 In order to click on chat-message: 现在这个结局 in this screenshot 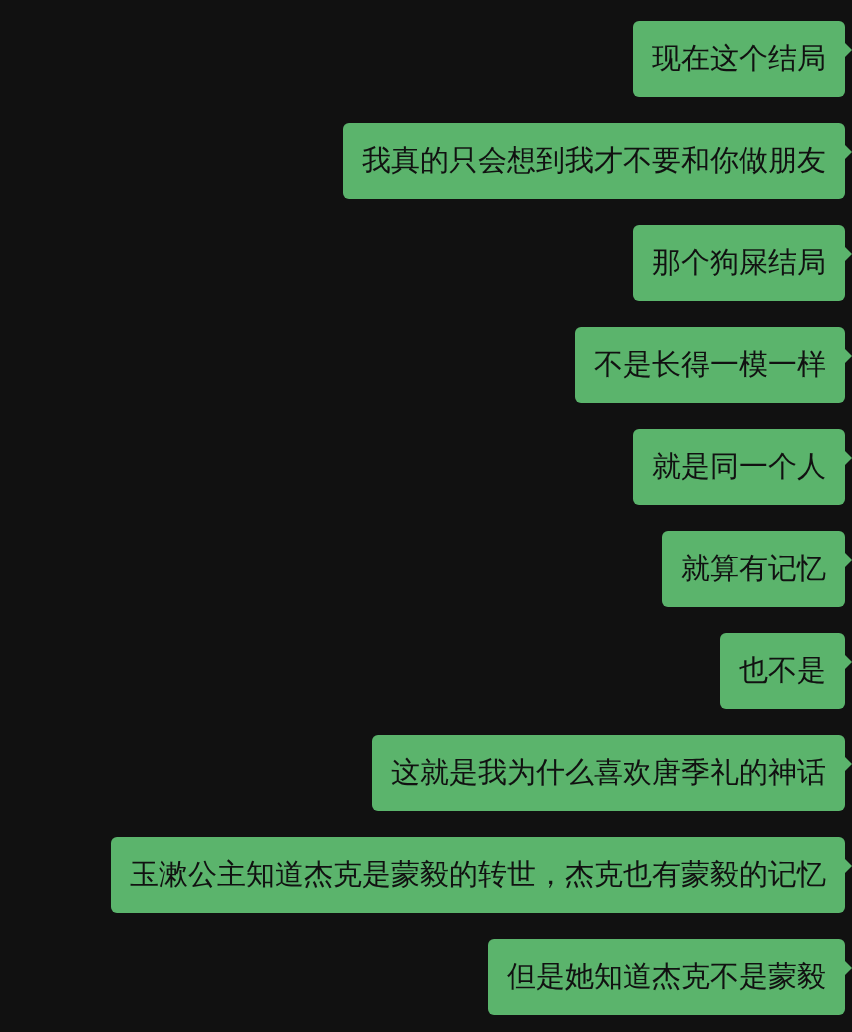, I will do `click(739, 59)`.